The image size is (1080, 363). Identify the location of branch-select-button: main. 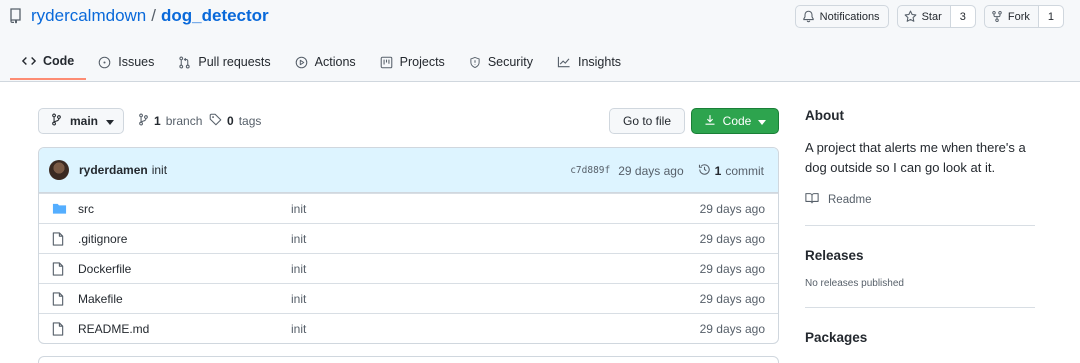
(81, 121).